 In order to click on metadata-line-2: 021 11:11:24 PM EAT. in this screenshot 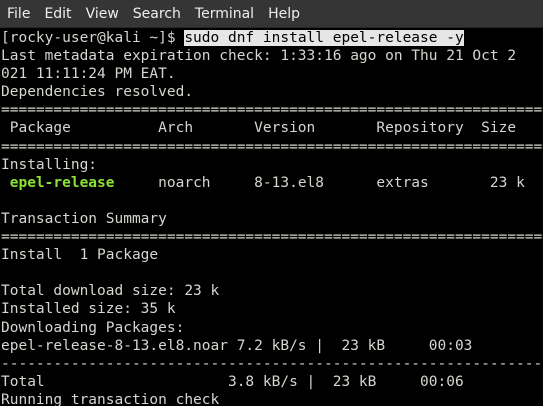, I will do `click(88, 74)`.